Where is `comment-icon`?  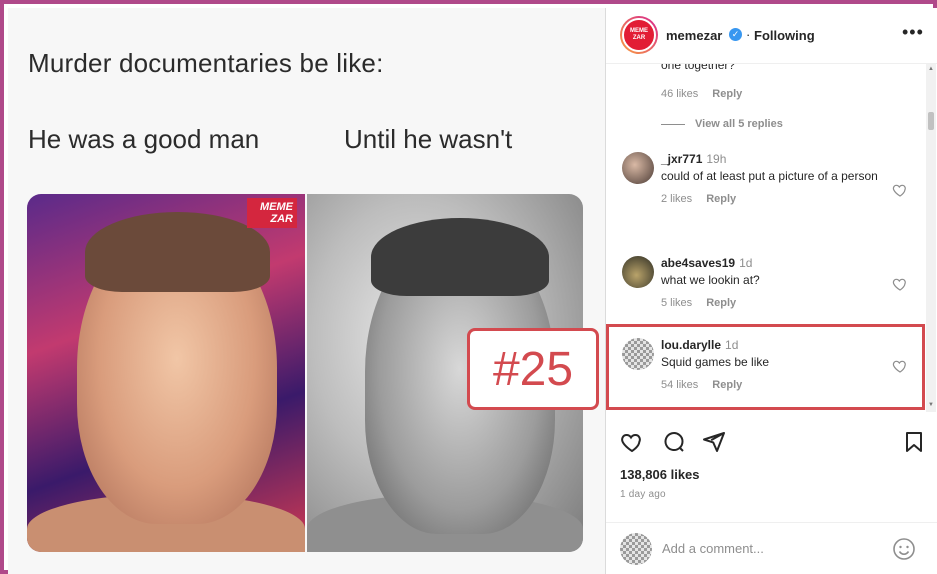
comment-icon is located at coordinates (674, 442).